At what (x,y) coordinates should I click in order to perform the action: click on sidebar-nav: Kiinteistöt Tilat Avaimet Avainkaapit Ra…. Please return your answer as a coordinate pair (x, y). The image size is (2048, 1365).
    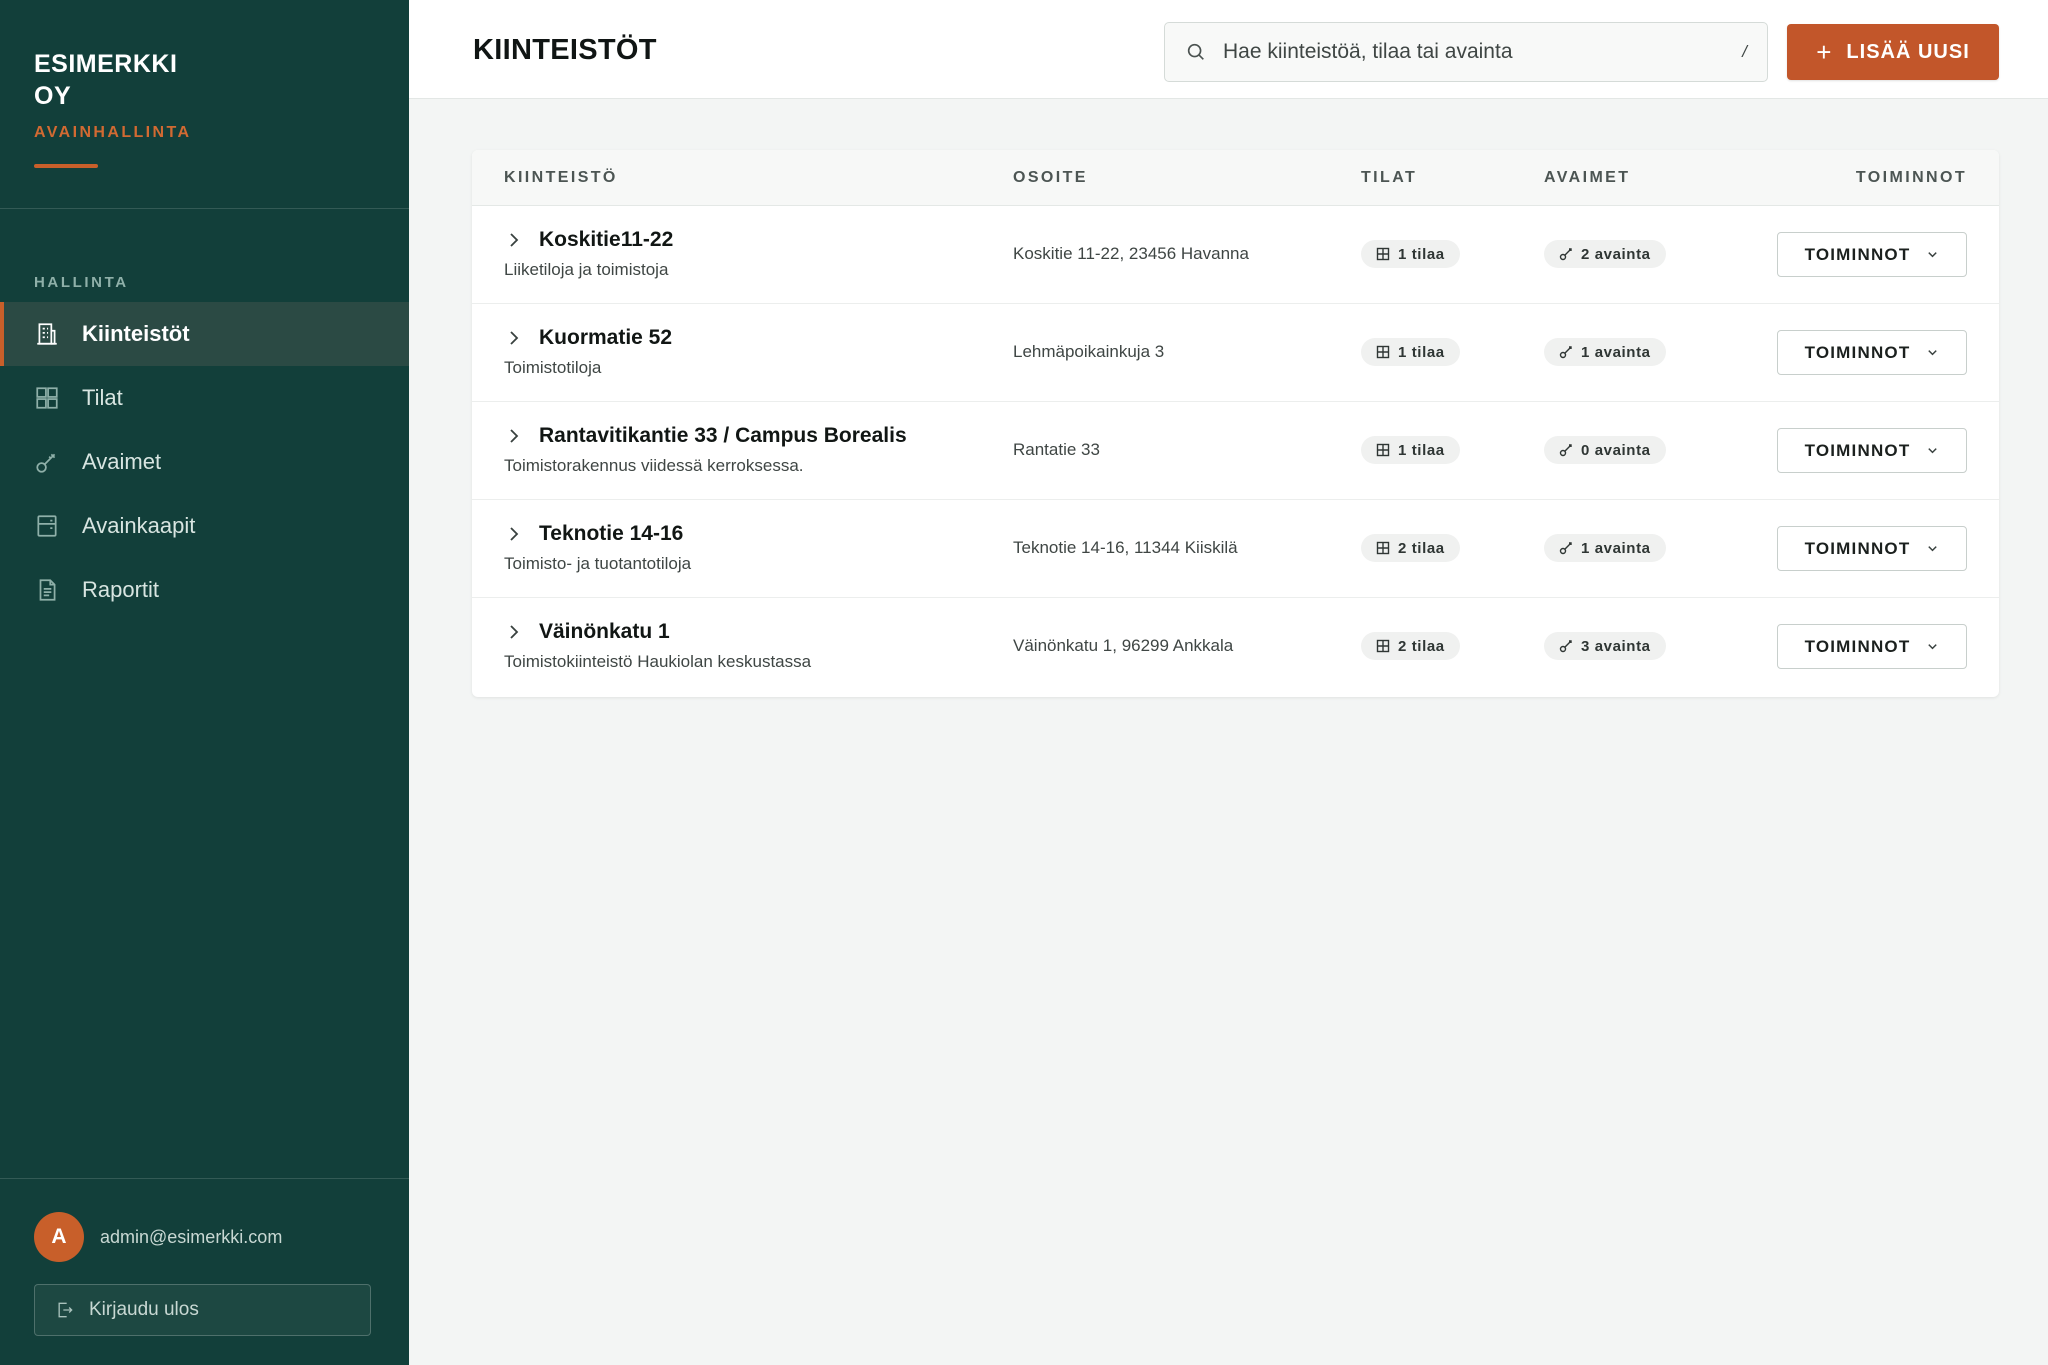
    Looking at the image, I should click on (204, 462).